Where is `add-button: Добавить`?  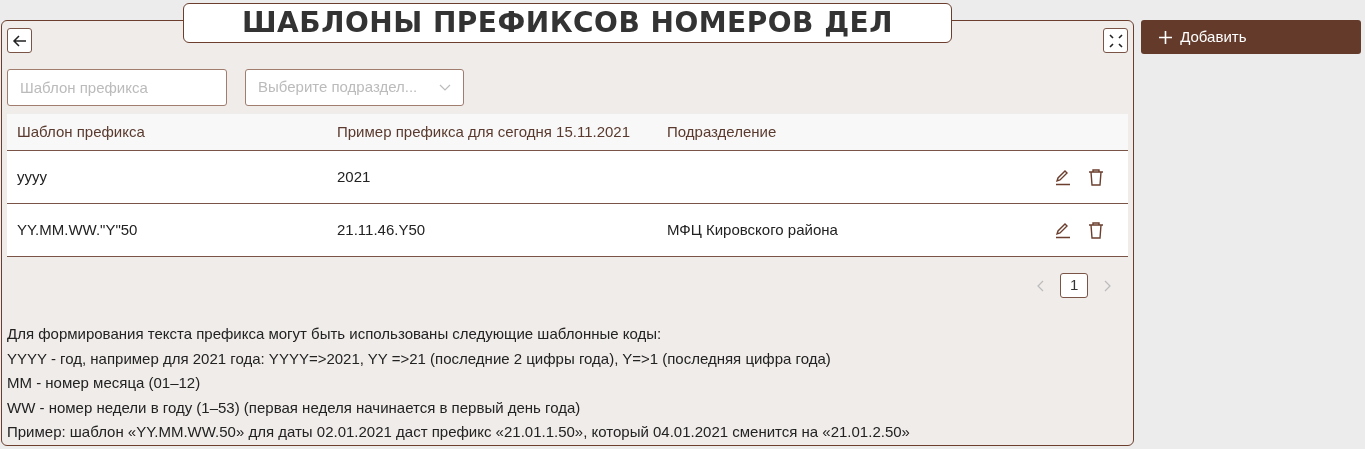
add-button: Добавить is located at coordinates (1251, 37).